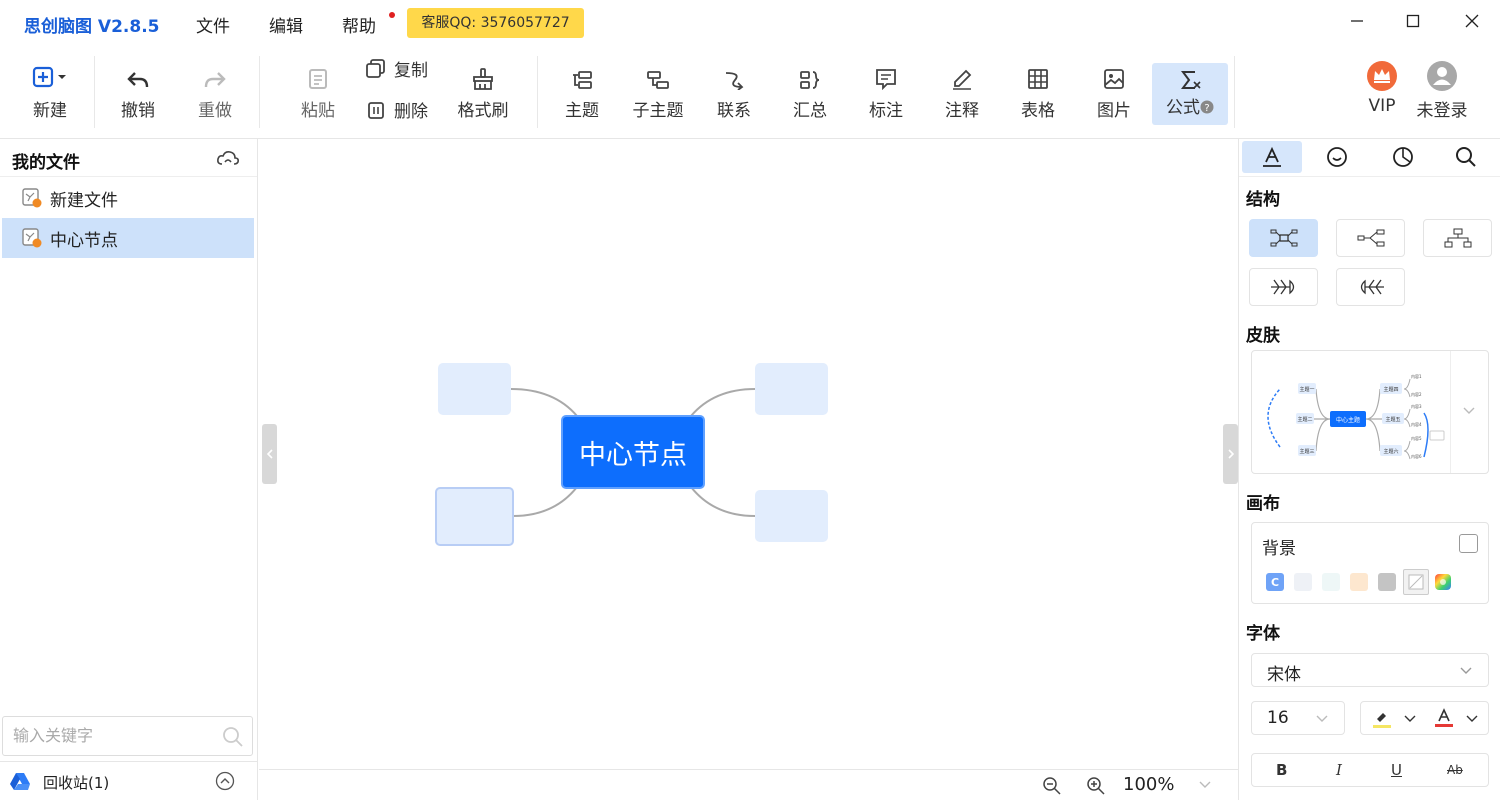 The height and width of the screenshot is (800, 1500). I want to click on maximize-icon, so click(1413, 21).